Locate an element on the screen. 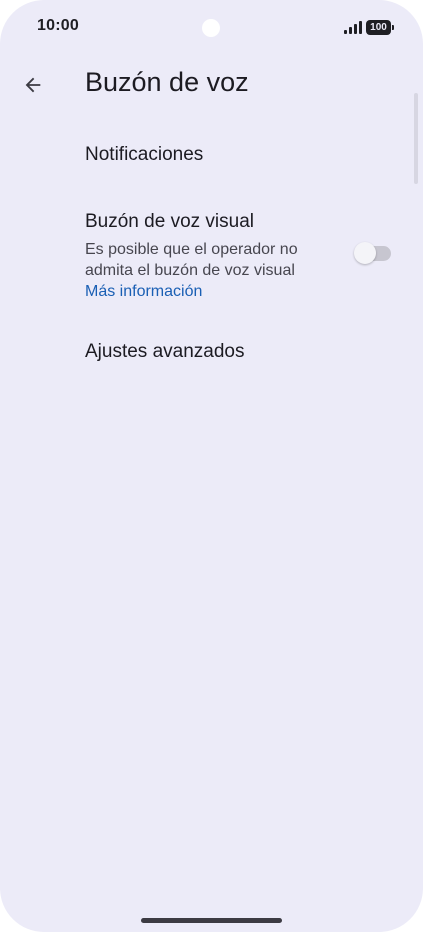 Image resolution: width=423 pixels, height=932 pixels. status-bar: 10:00 100 is located at coordinates (211, 28).